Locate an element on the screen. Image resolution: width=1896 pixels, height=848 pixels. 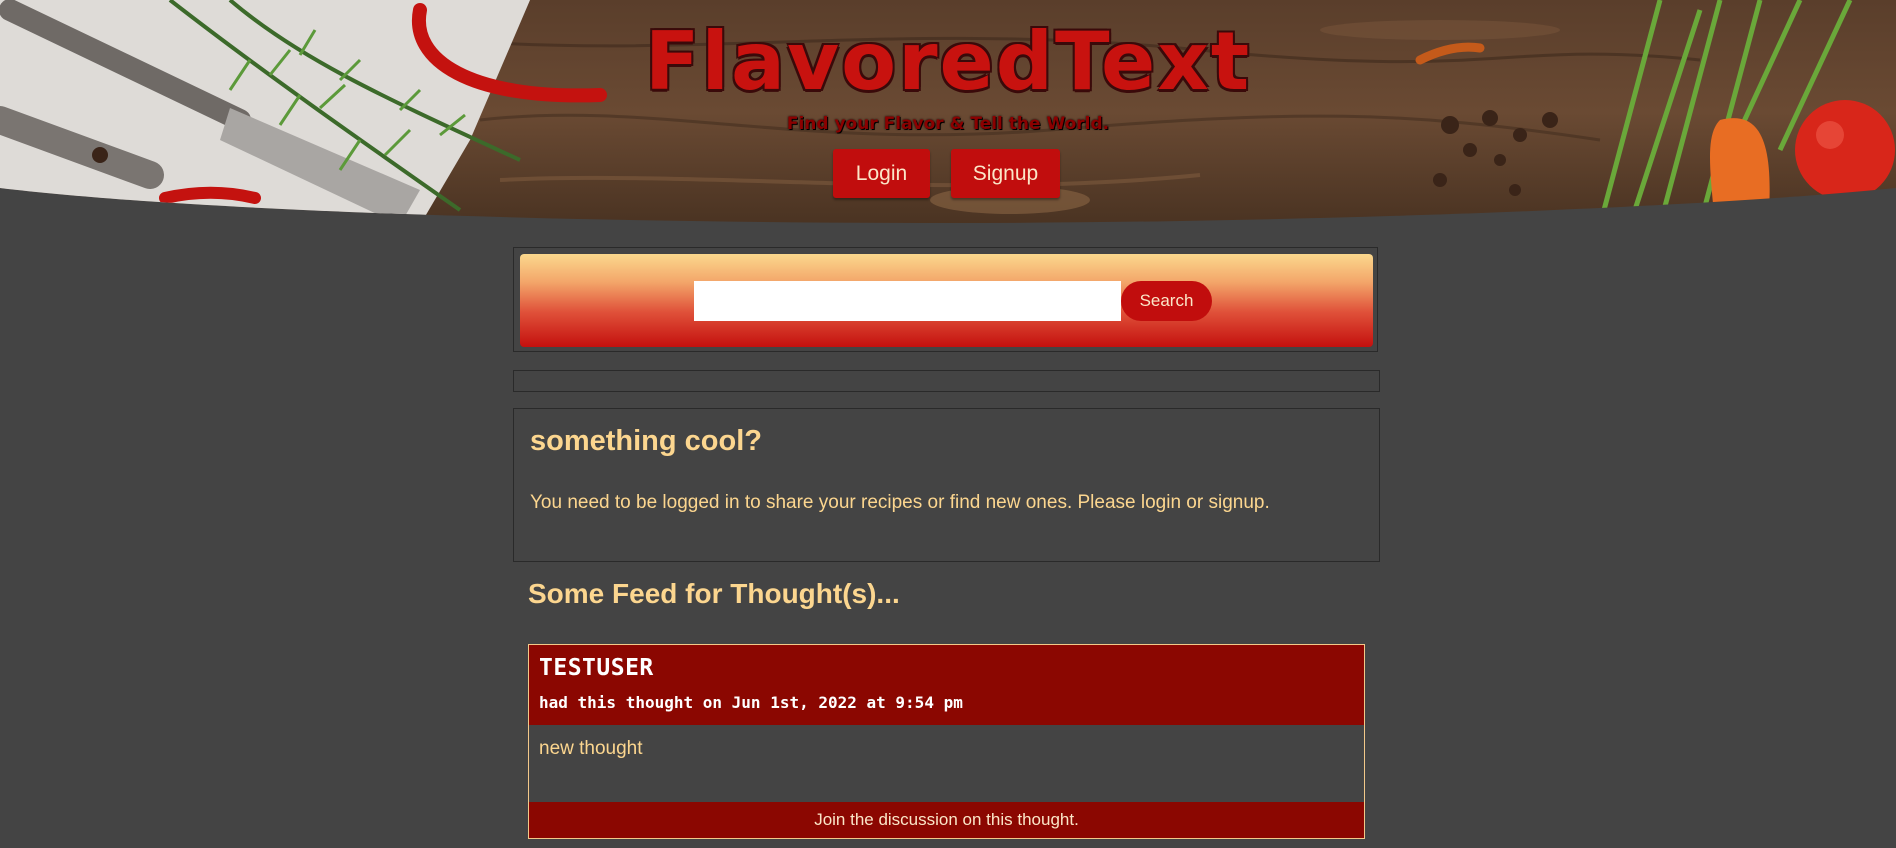
login-prompt-title: something cool? is located at coordinates (646, 441).